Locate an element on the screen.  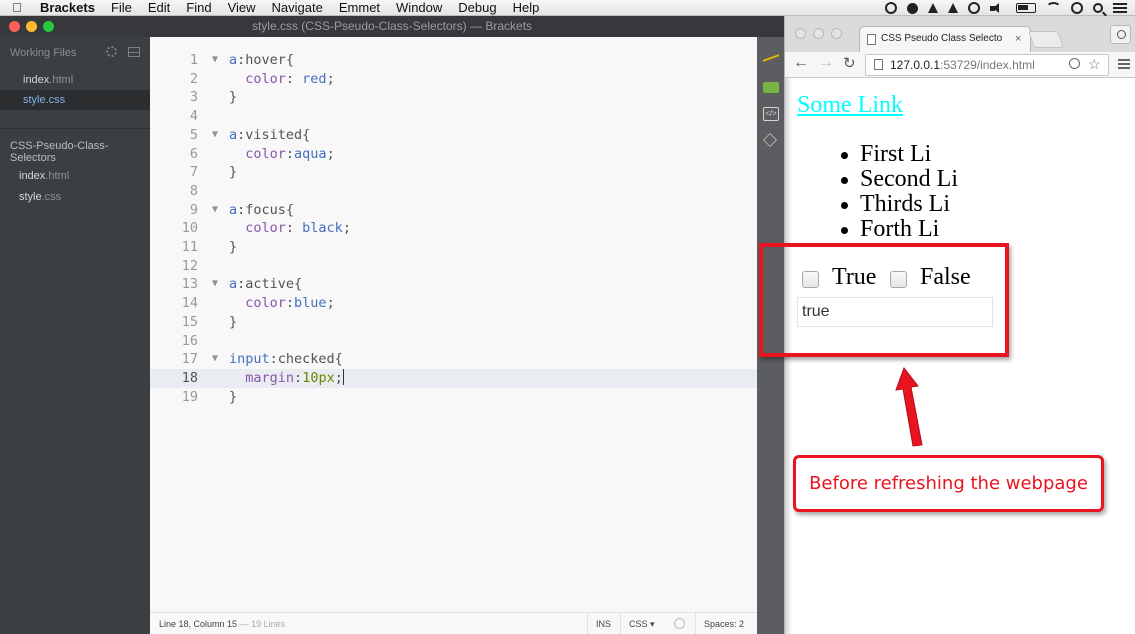
drive-icon is located at coordinates (953, 8).